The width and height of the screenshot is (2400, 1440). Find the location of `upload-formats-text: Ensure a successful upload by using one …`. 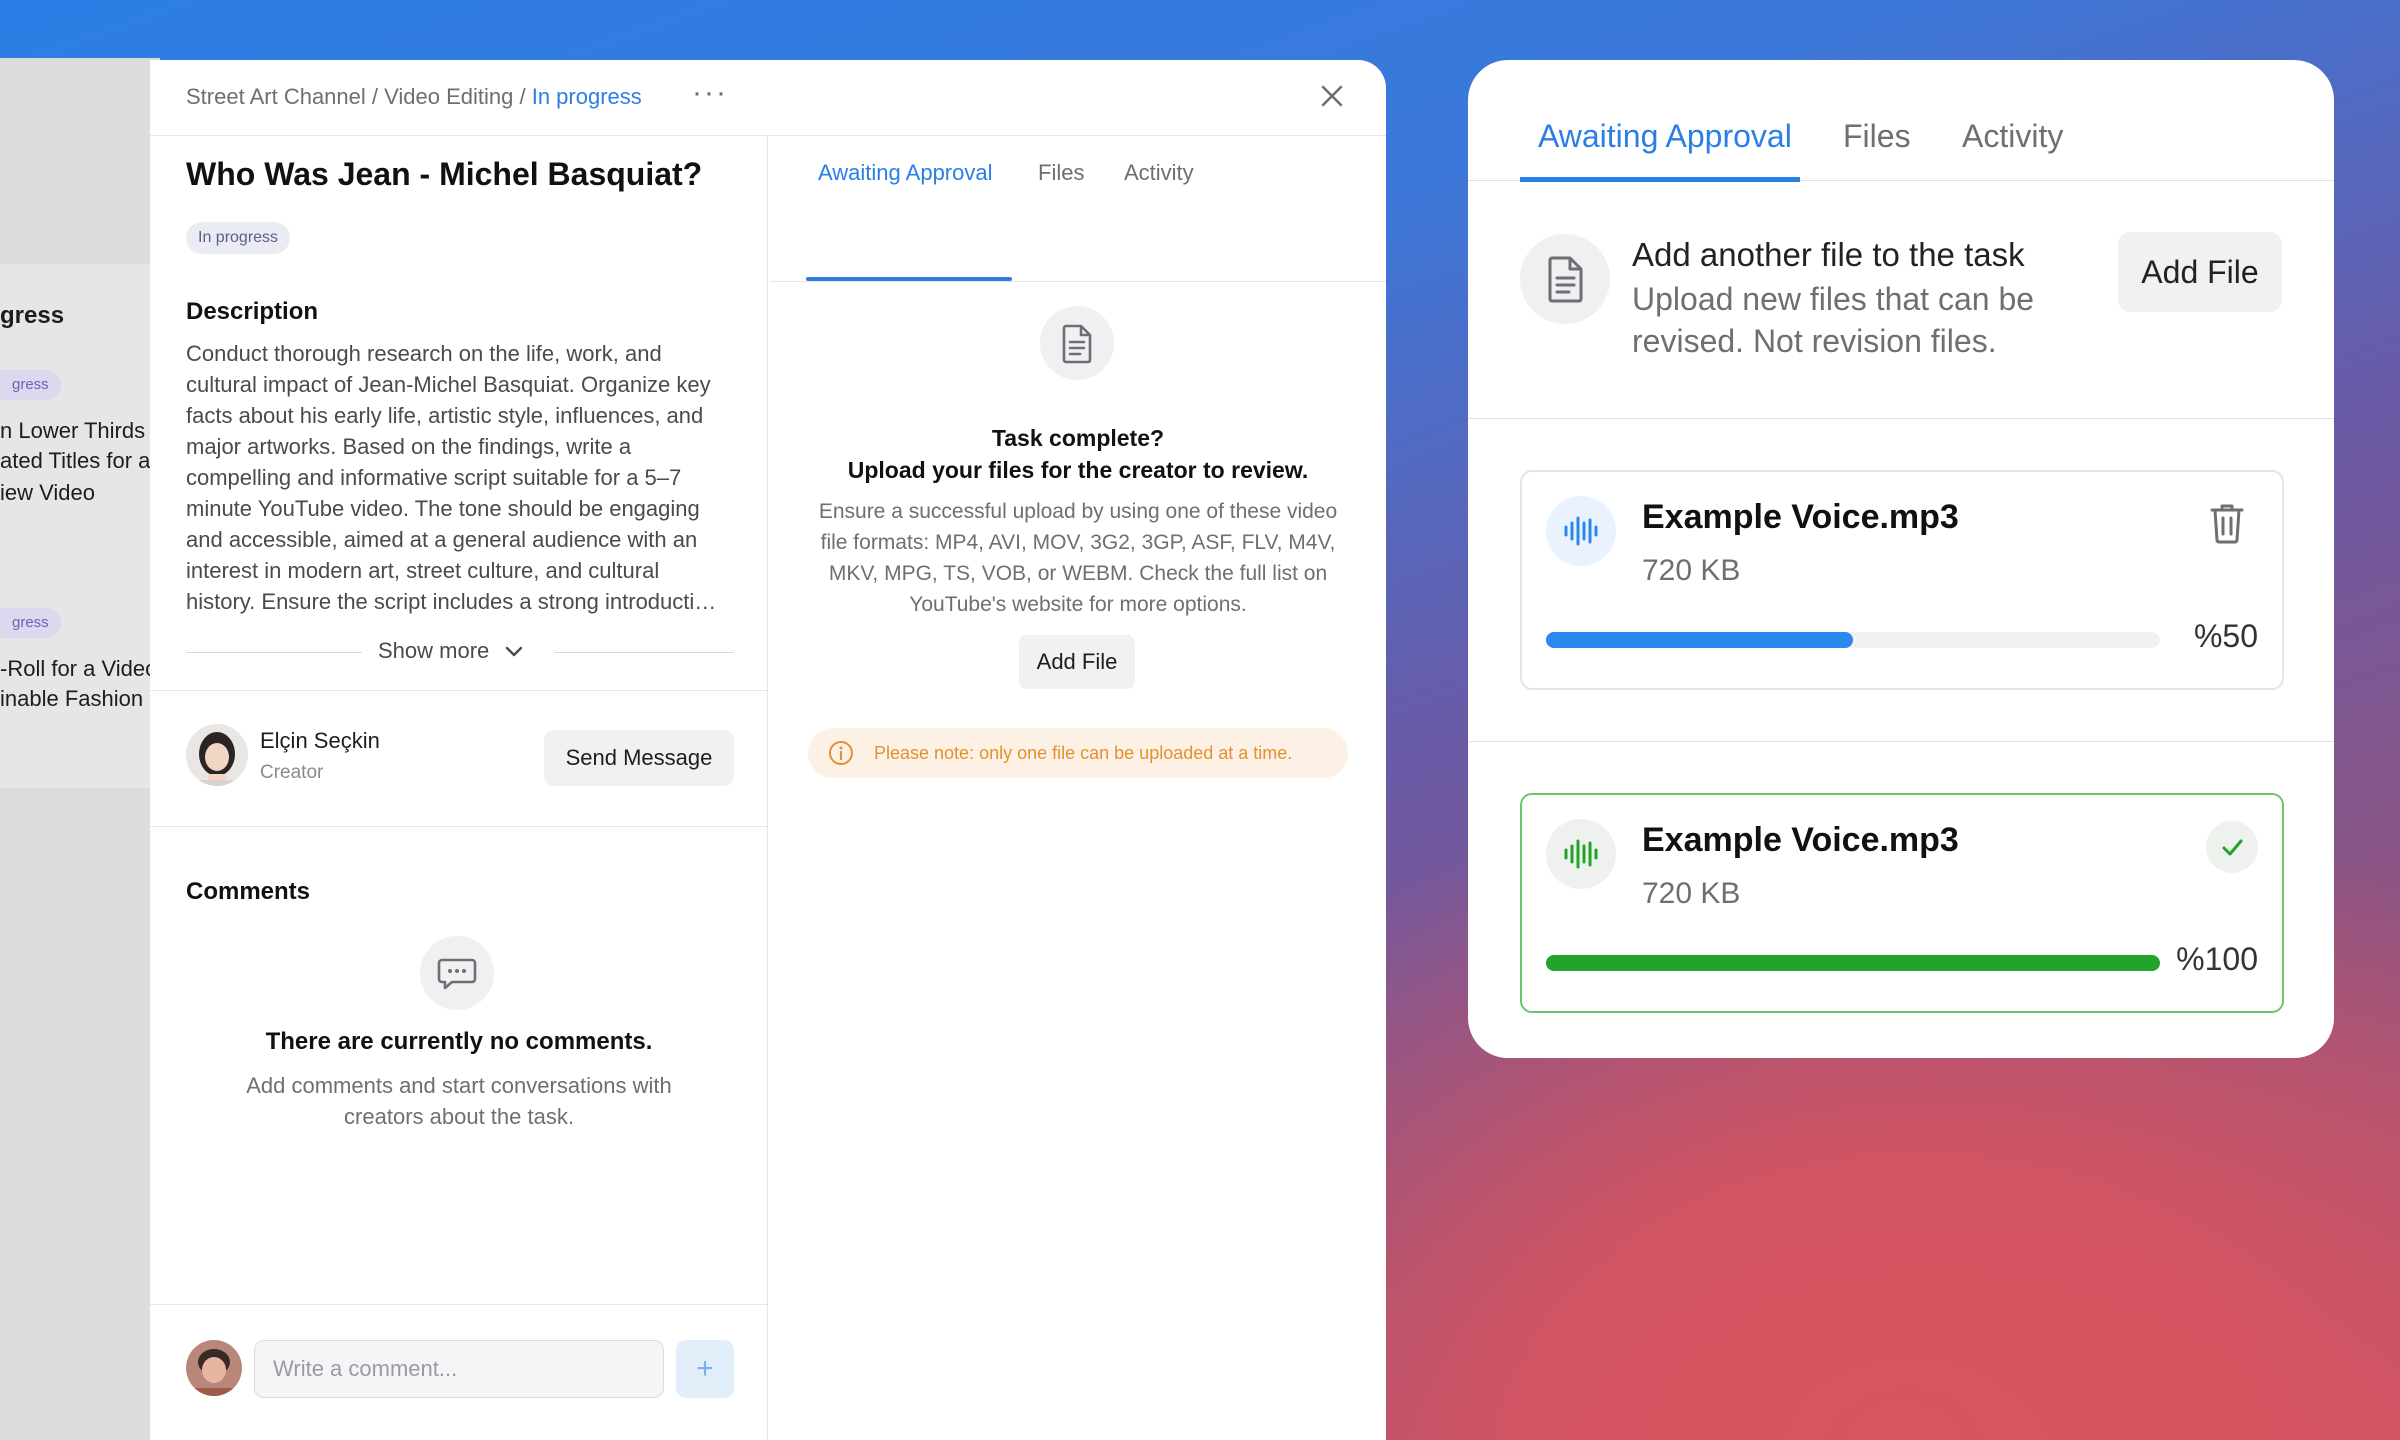

upload-formats-text: Ensure a successful upload by using one … is located at coordinates (1078, 558).